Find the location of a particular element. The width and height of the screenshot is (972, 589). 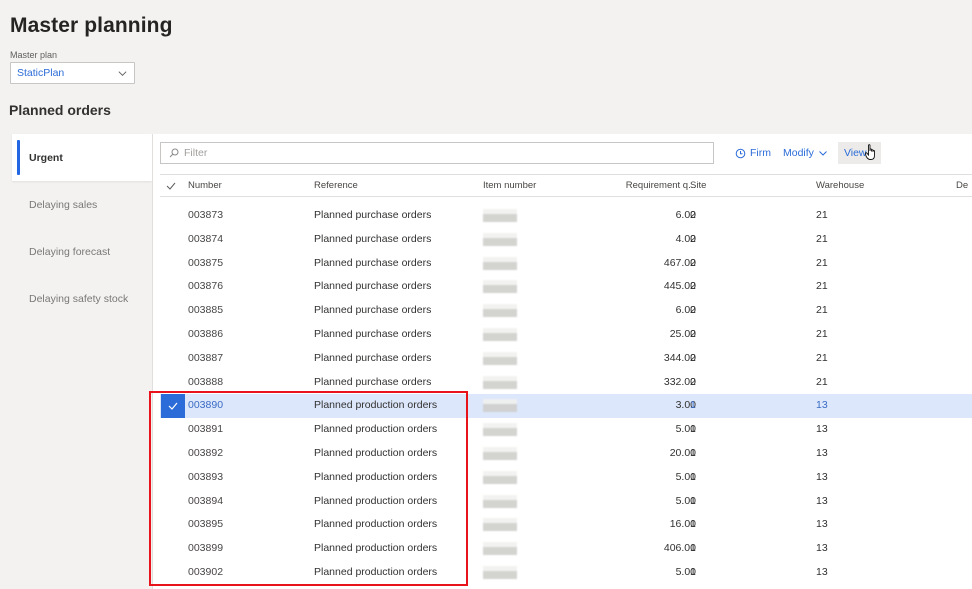

cell-number: 003876 is located at coordinates (206, 286).